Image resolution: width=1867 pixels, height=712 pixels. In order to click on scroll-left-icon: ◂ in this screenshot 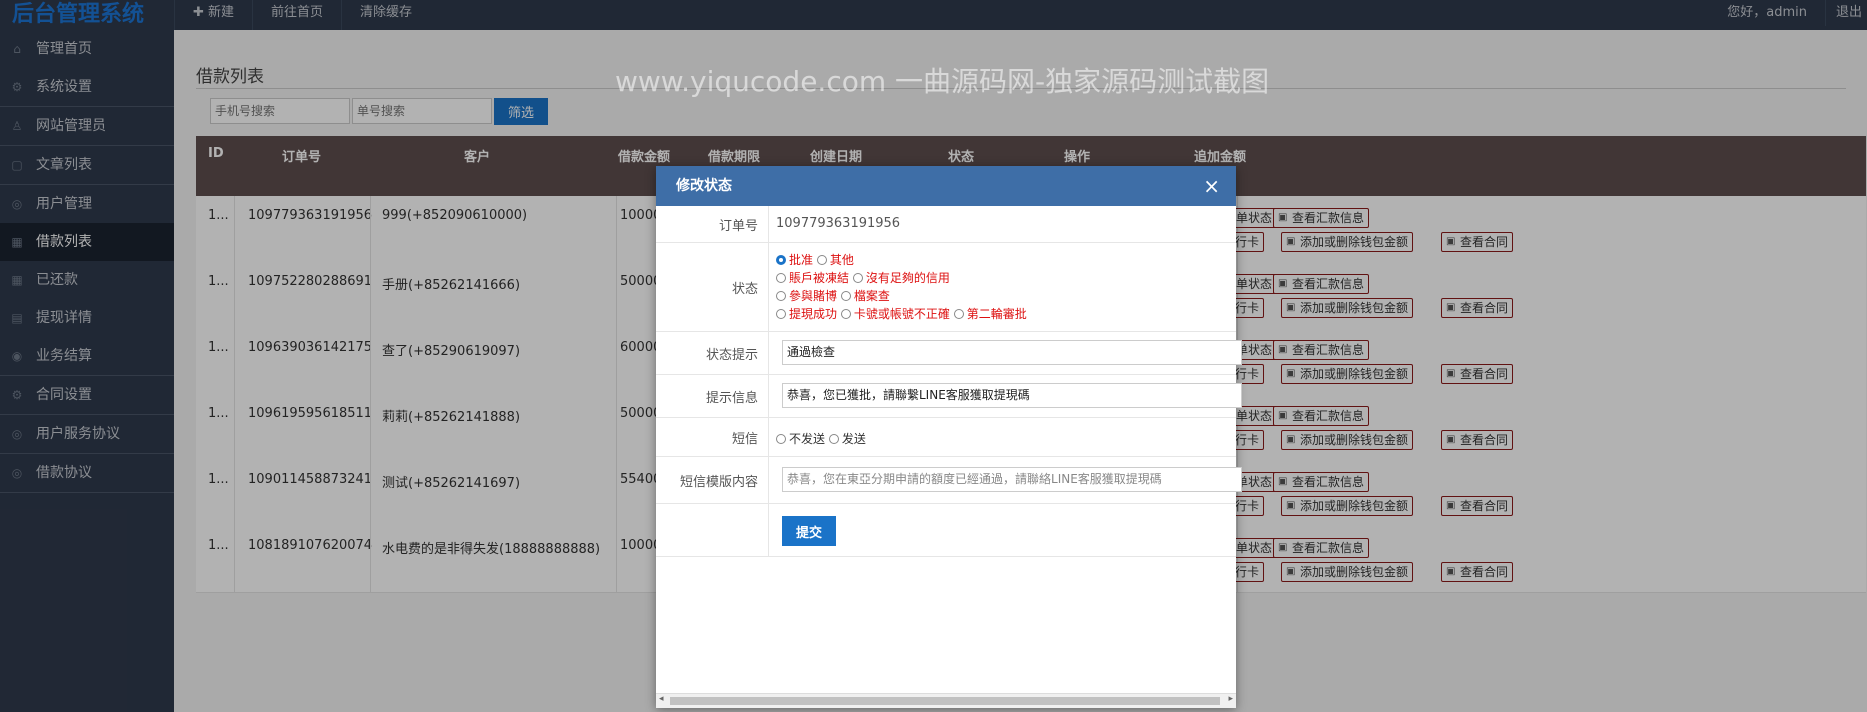, I will do `click(661, 699)`.